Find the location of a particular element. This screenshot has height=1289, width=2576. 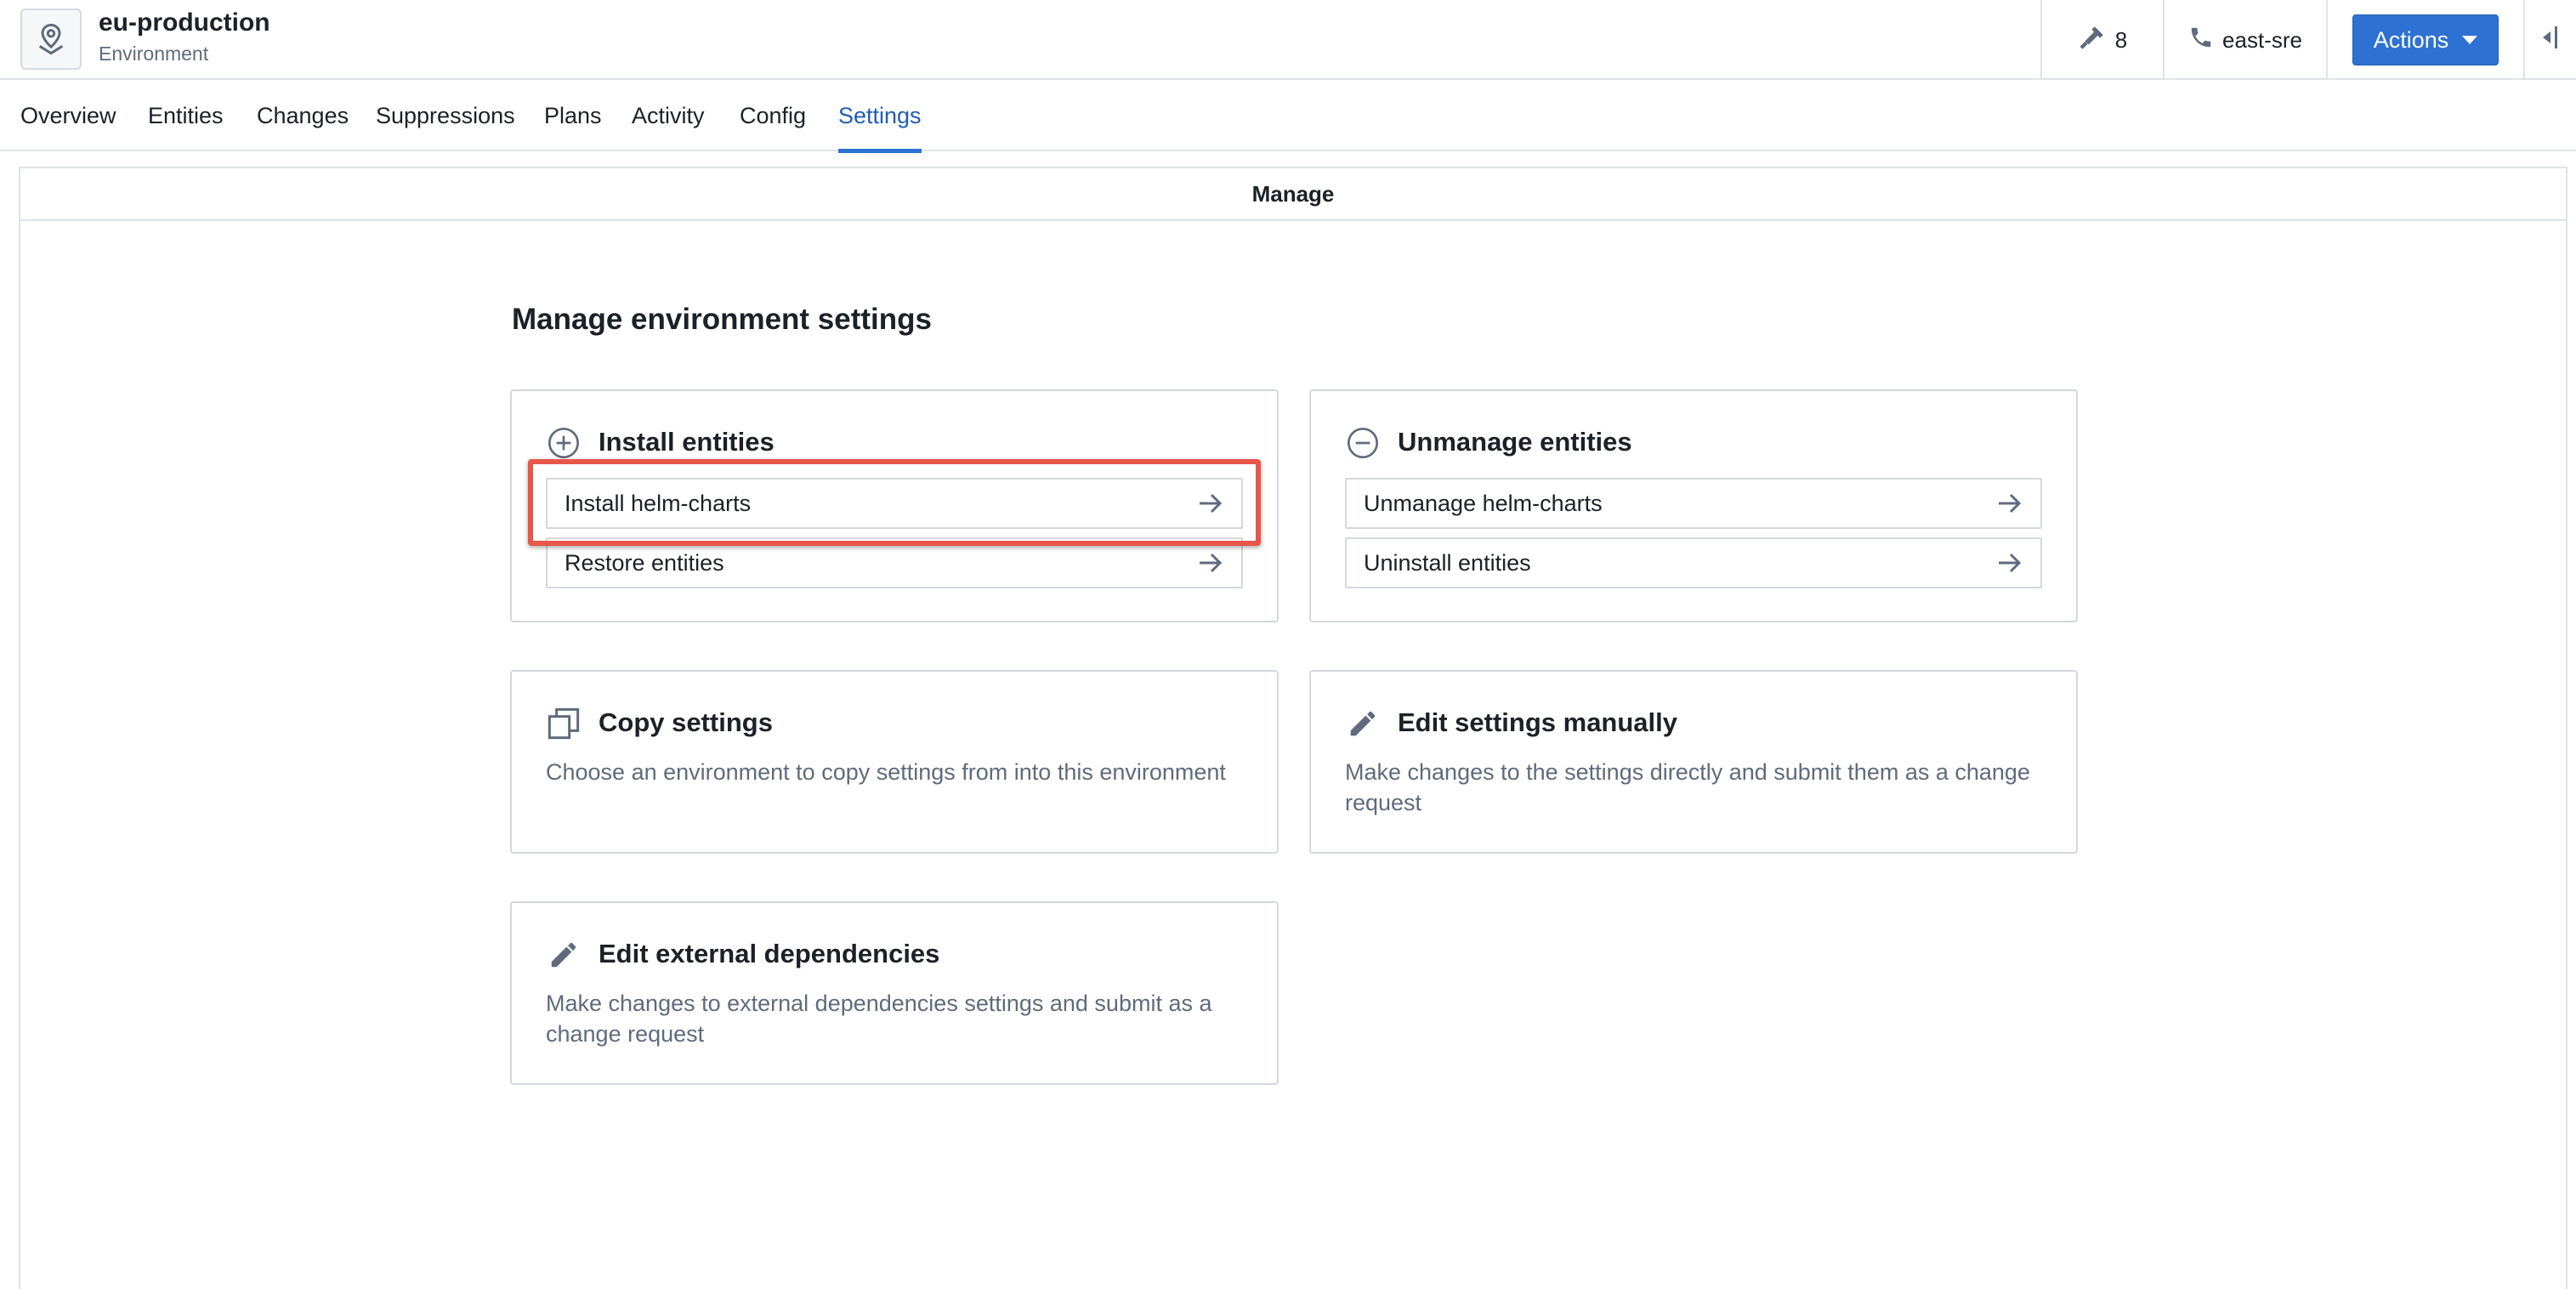

collapse-panel-icon is located at coordinates (2551, 40).